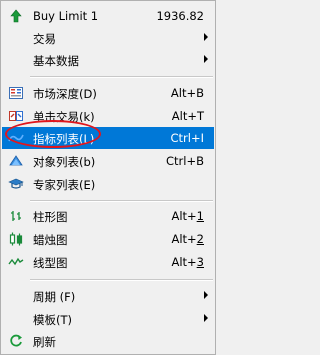 Image resolution: width=320 pixels, height=355 pixels. What do you see at coordinates (50, 217) in the screenshot?
I see `menu-item-label: 柱形图` at bounding box center [50, 217].